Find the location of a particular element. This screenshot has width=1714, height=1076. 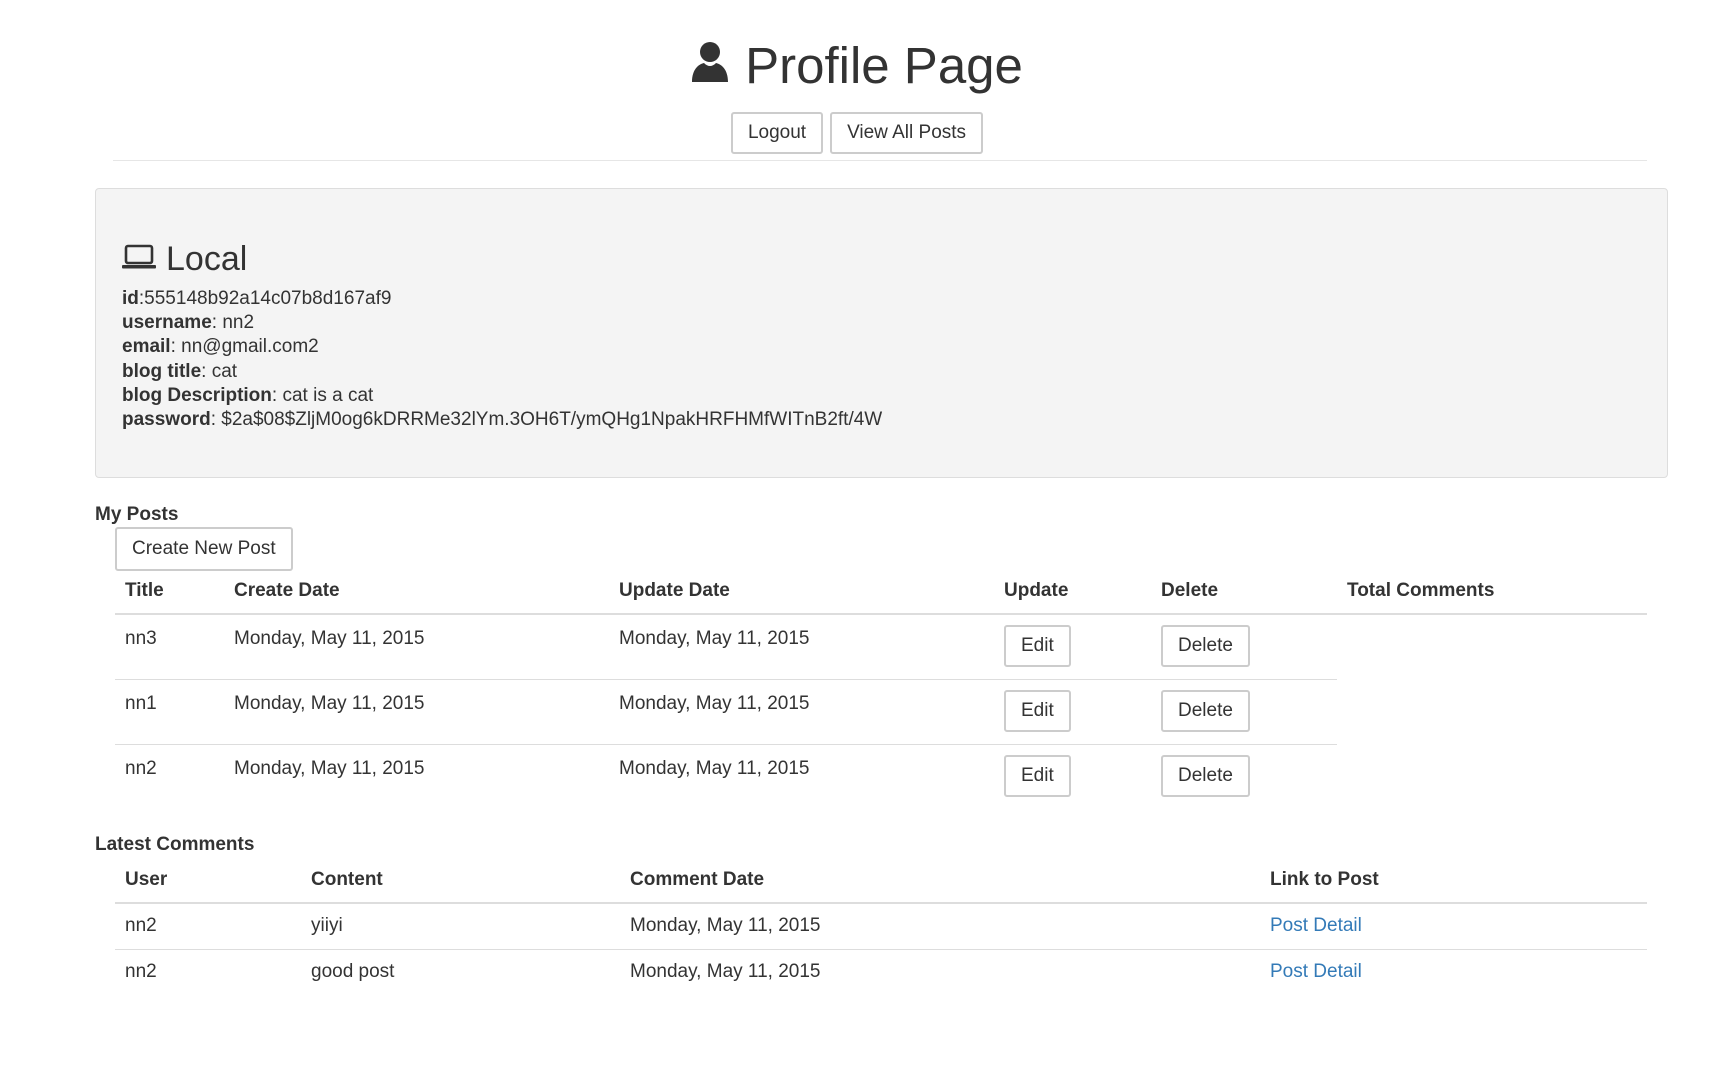

comment-content: yiiyi is located at coordinates (327, 926).